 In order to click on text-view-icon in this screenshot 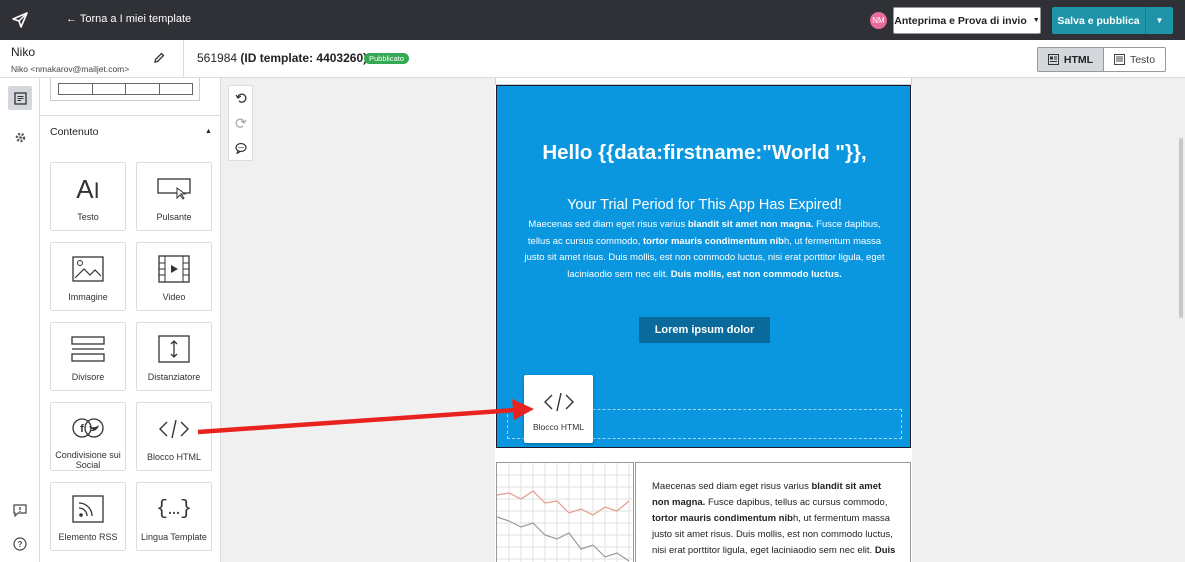, I will do `click(1119, 59)`.